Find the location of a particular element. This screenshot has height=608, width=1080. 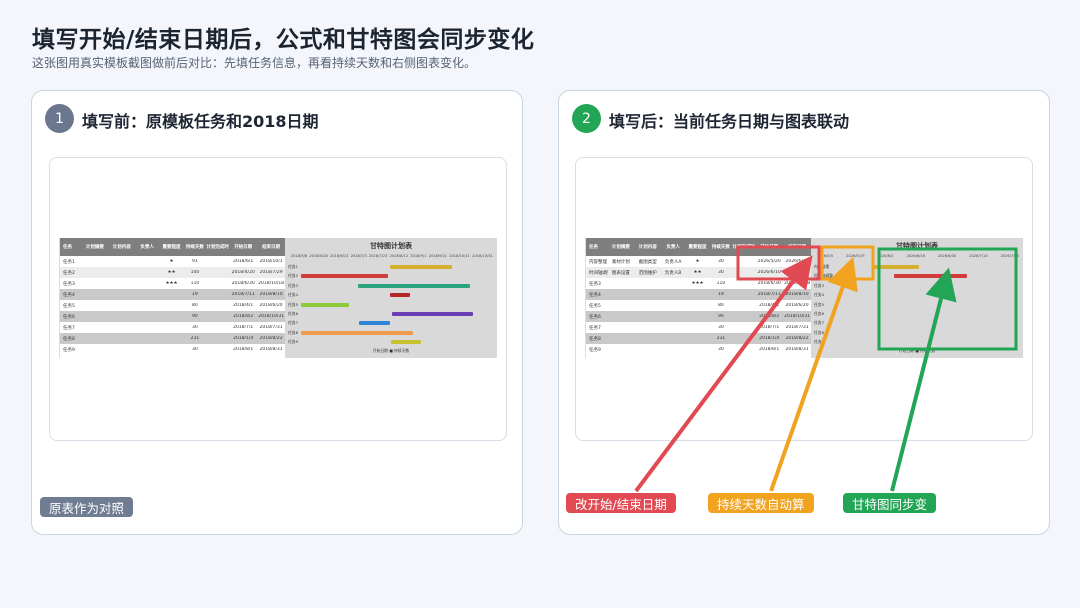

table-cell: 图表设置 is located at coordinates (621, 273).